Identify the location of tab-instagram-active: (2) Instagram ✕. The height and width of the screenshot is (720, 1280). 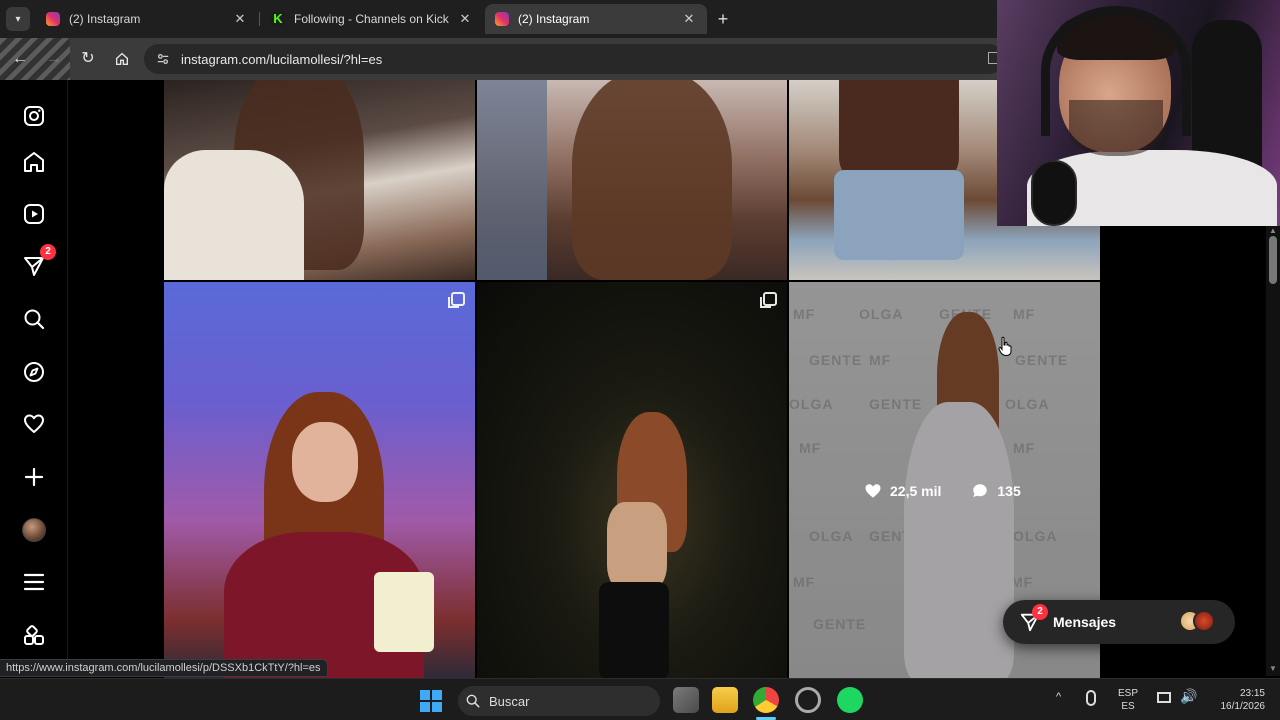
(596, 19).